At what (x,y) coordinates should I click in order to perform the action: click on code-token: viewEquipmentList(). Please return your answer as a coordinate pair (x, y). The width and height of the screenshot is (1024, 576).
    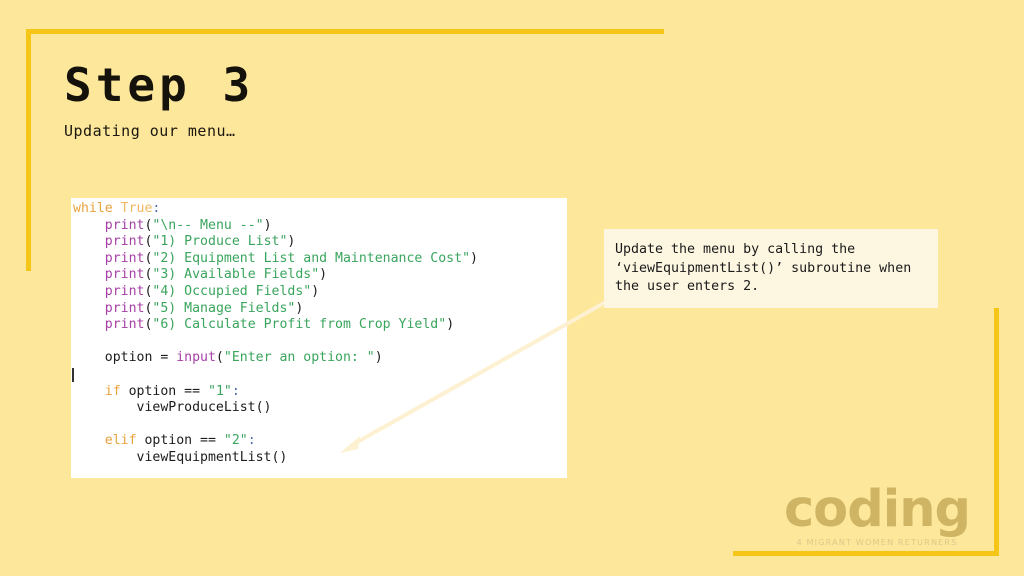
    Looking at the image, I should click on (180, 457).